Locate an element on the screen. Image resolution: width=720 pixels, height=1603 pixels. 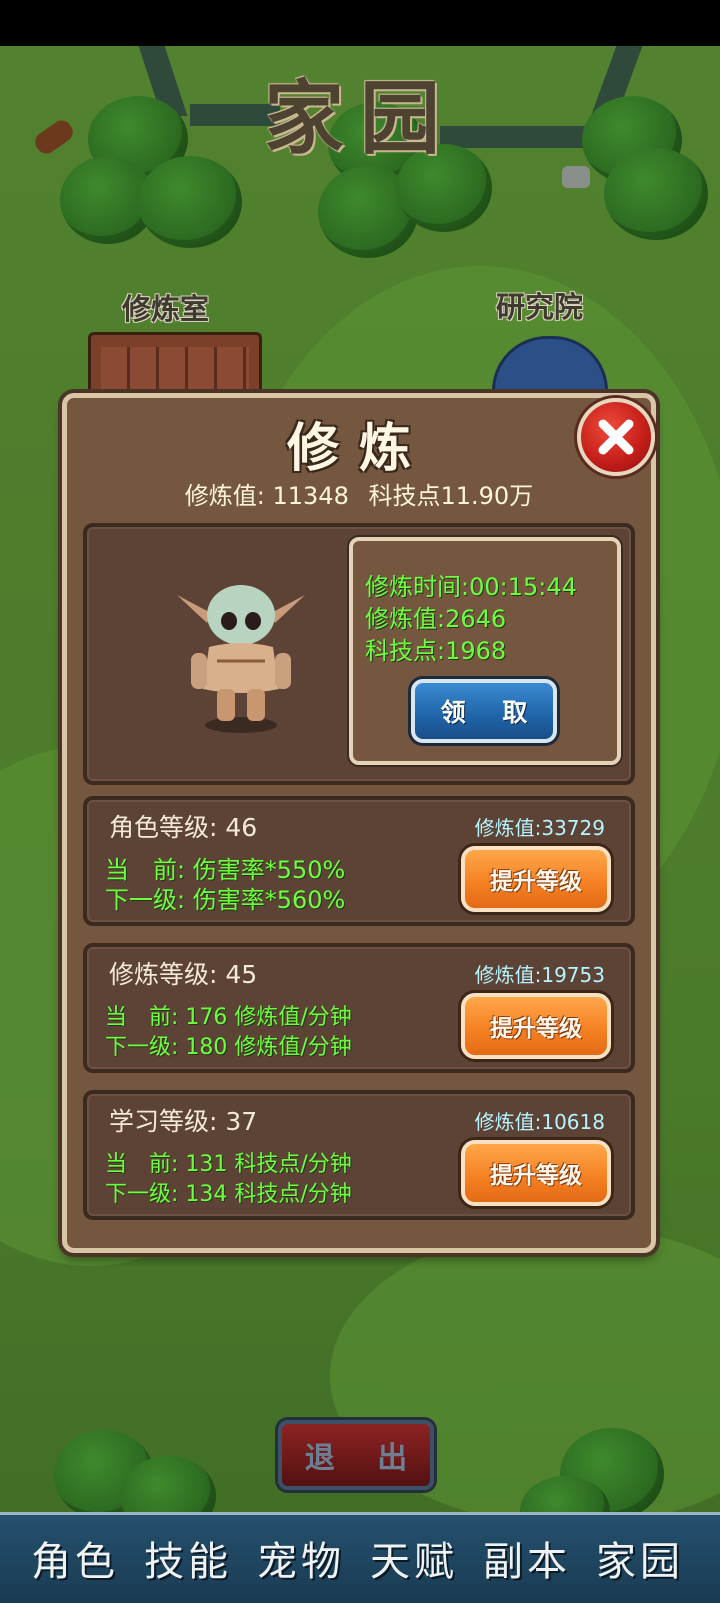
close-icon is located at coordinates (616, 437).